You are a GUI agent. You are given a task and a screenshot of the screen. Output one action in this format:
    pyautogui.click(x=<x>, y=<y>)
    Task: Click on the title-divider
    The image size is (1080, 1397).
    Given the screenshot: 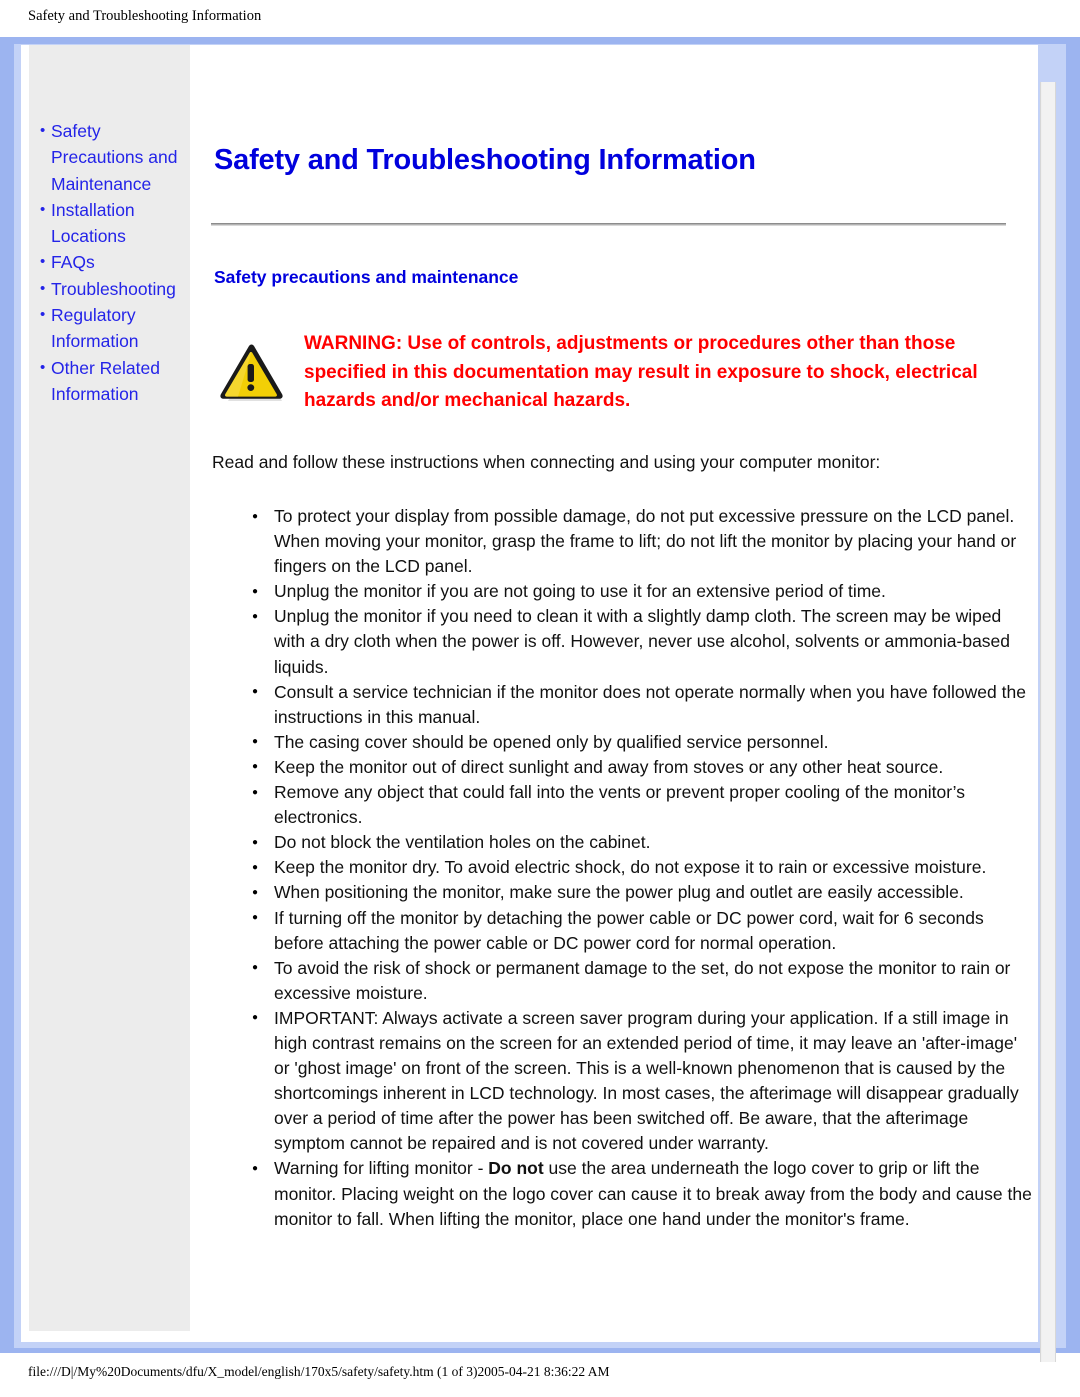 What is the action you would take?
    pyautogui.click(x=608, y=224)
    